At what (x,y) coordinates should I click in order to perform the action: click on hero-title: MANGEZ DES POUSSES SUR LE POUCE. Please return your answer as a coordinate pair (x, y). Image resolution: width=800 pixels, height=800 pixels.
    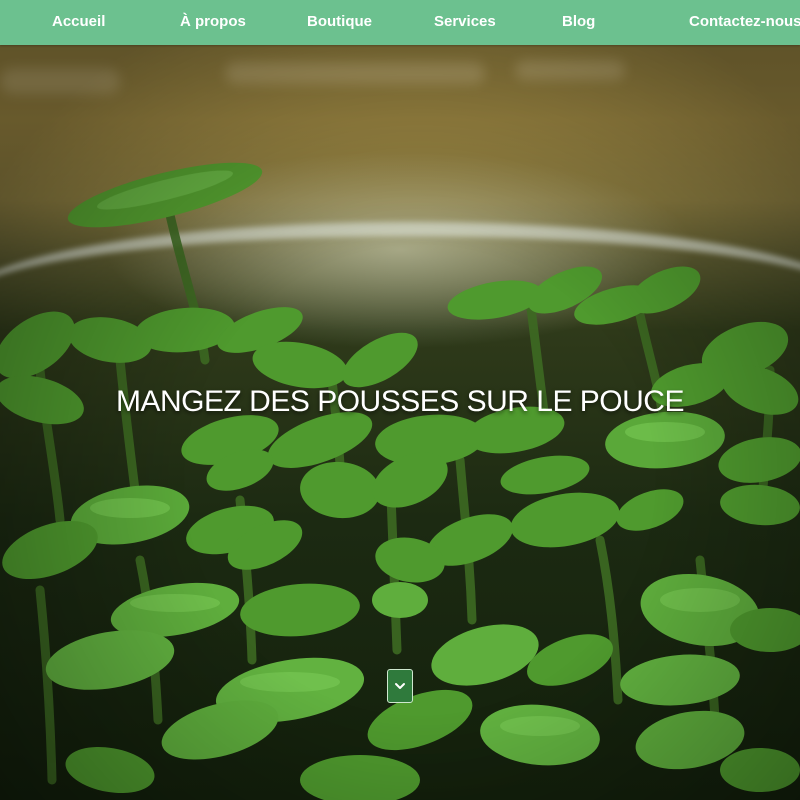
    Looking at the image, I should click on (400, 401).